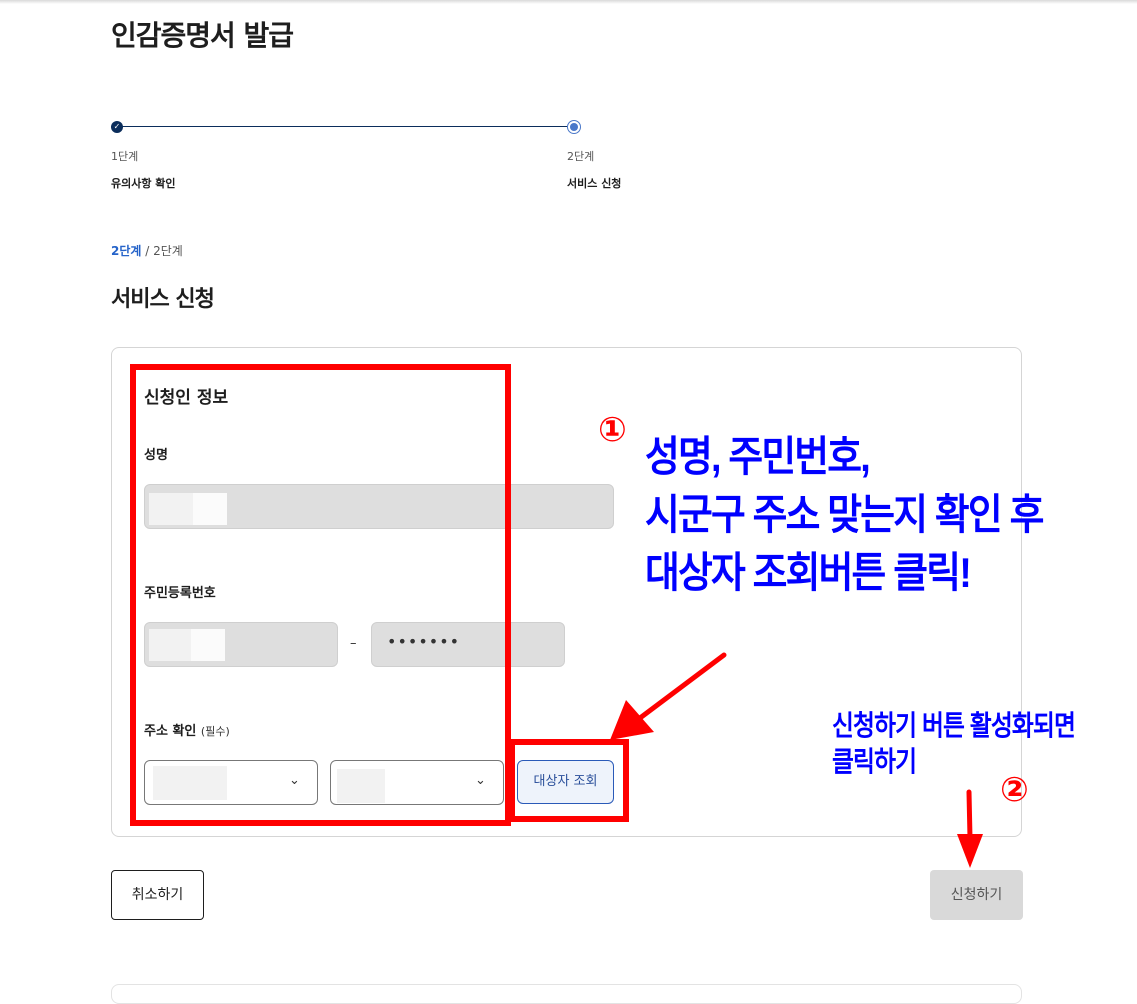 The image size is (1137, 1004). What do you see at coordinates (117, 127) in the screenshot?
I see `step-1-check-icon: ✓` at bounding box center [117, 127].